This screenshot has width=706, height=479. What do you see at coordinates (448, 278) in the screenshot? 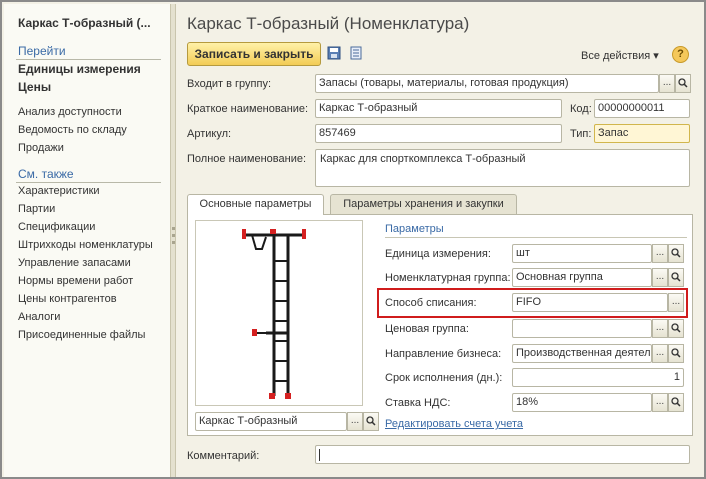
I see `item-group-label: Номенклатурная группа:` at bounding box center [448, 278].